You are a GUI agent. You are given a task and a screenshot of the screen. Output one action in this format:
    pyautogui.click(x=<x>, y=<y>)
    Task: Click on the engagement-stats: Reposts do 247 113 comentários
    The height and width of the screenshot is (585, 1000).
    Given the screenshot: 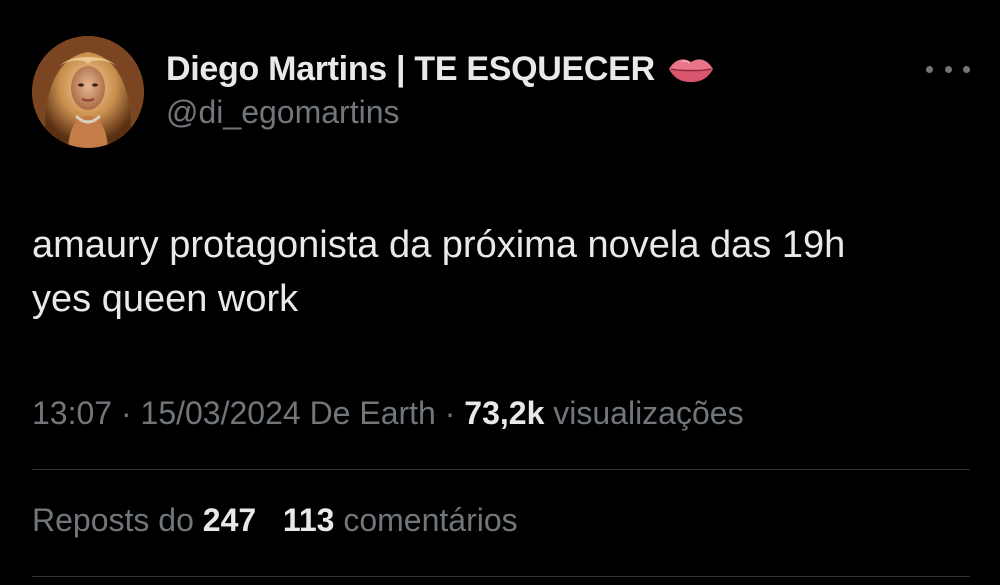 What is the action you would take?
    pyautogui.click(x=275, y=520)
    